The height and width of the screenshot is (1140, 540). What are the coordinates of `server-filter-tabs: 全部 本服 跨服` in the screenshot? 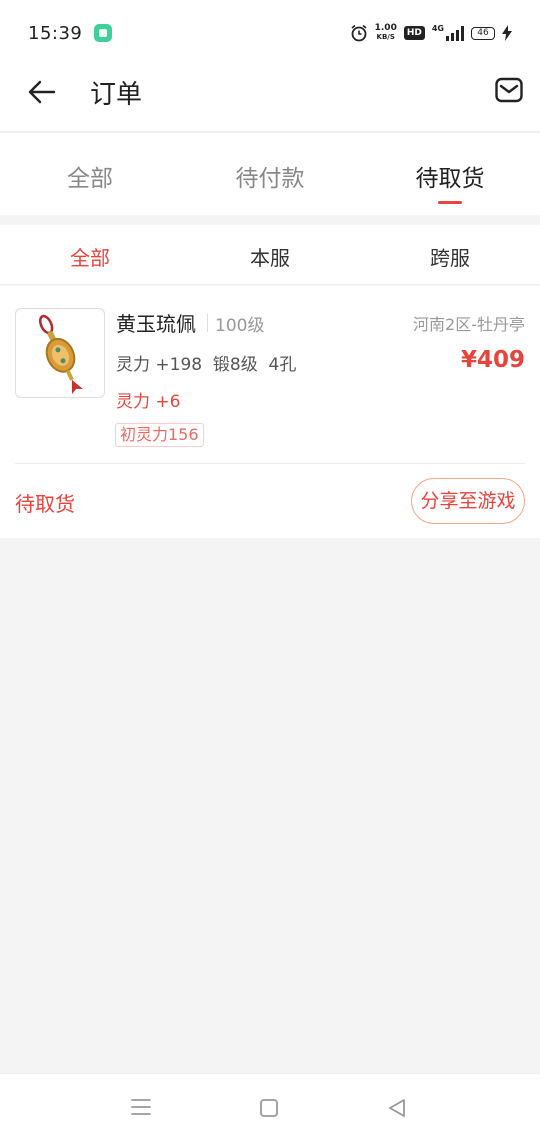 It's located at (270, 255).